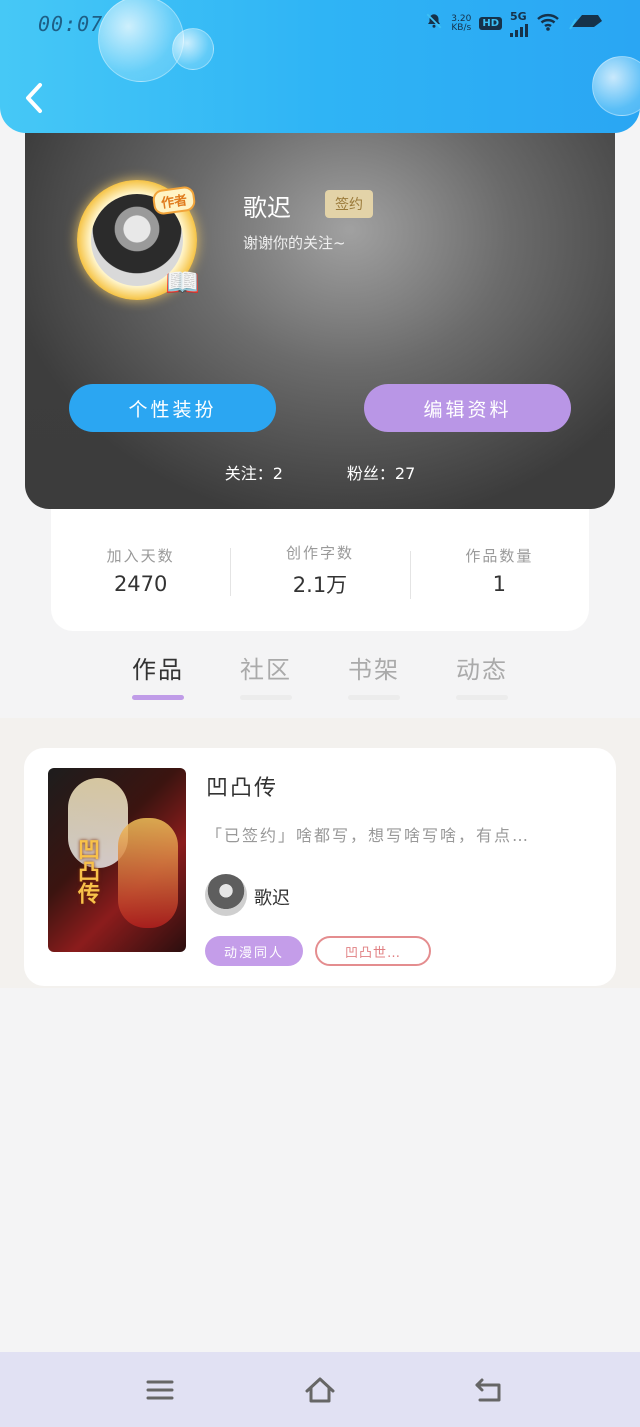 This screenshot has height=1427, width=640. I want to click on following-count: 关注：2, so click(254, 472).